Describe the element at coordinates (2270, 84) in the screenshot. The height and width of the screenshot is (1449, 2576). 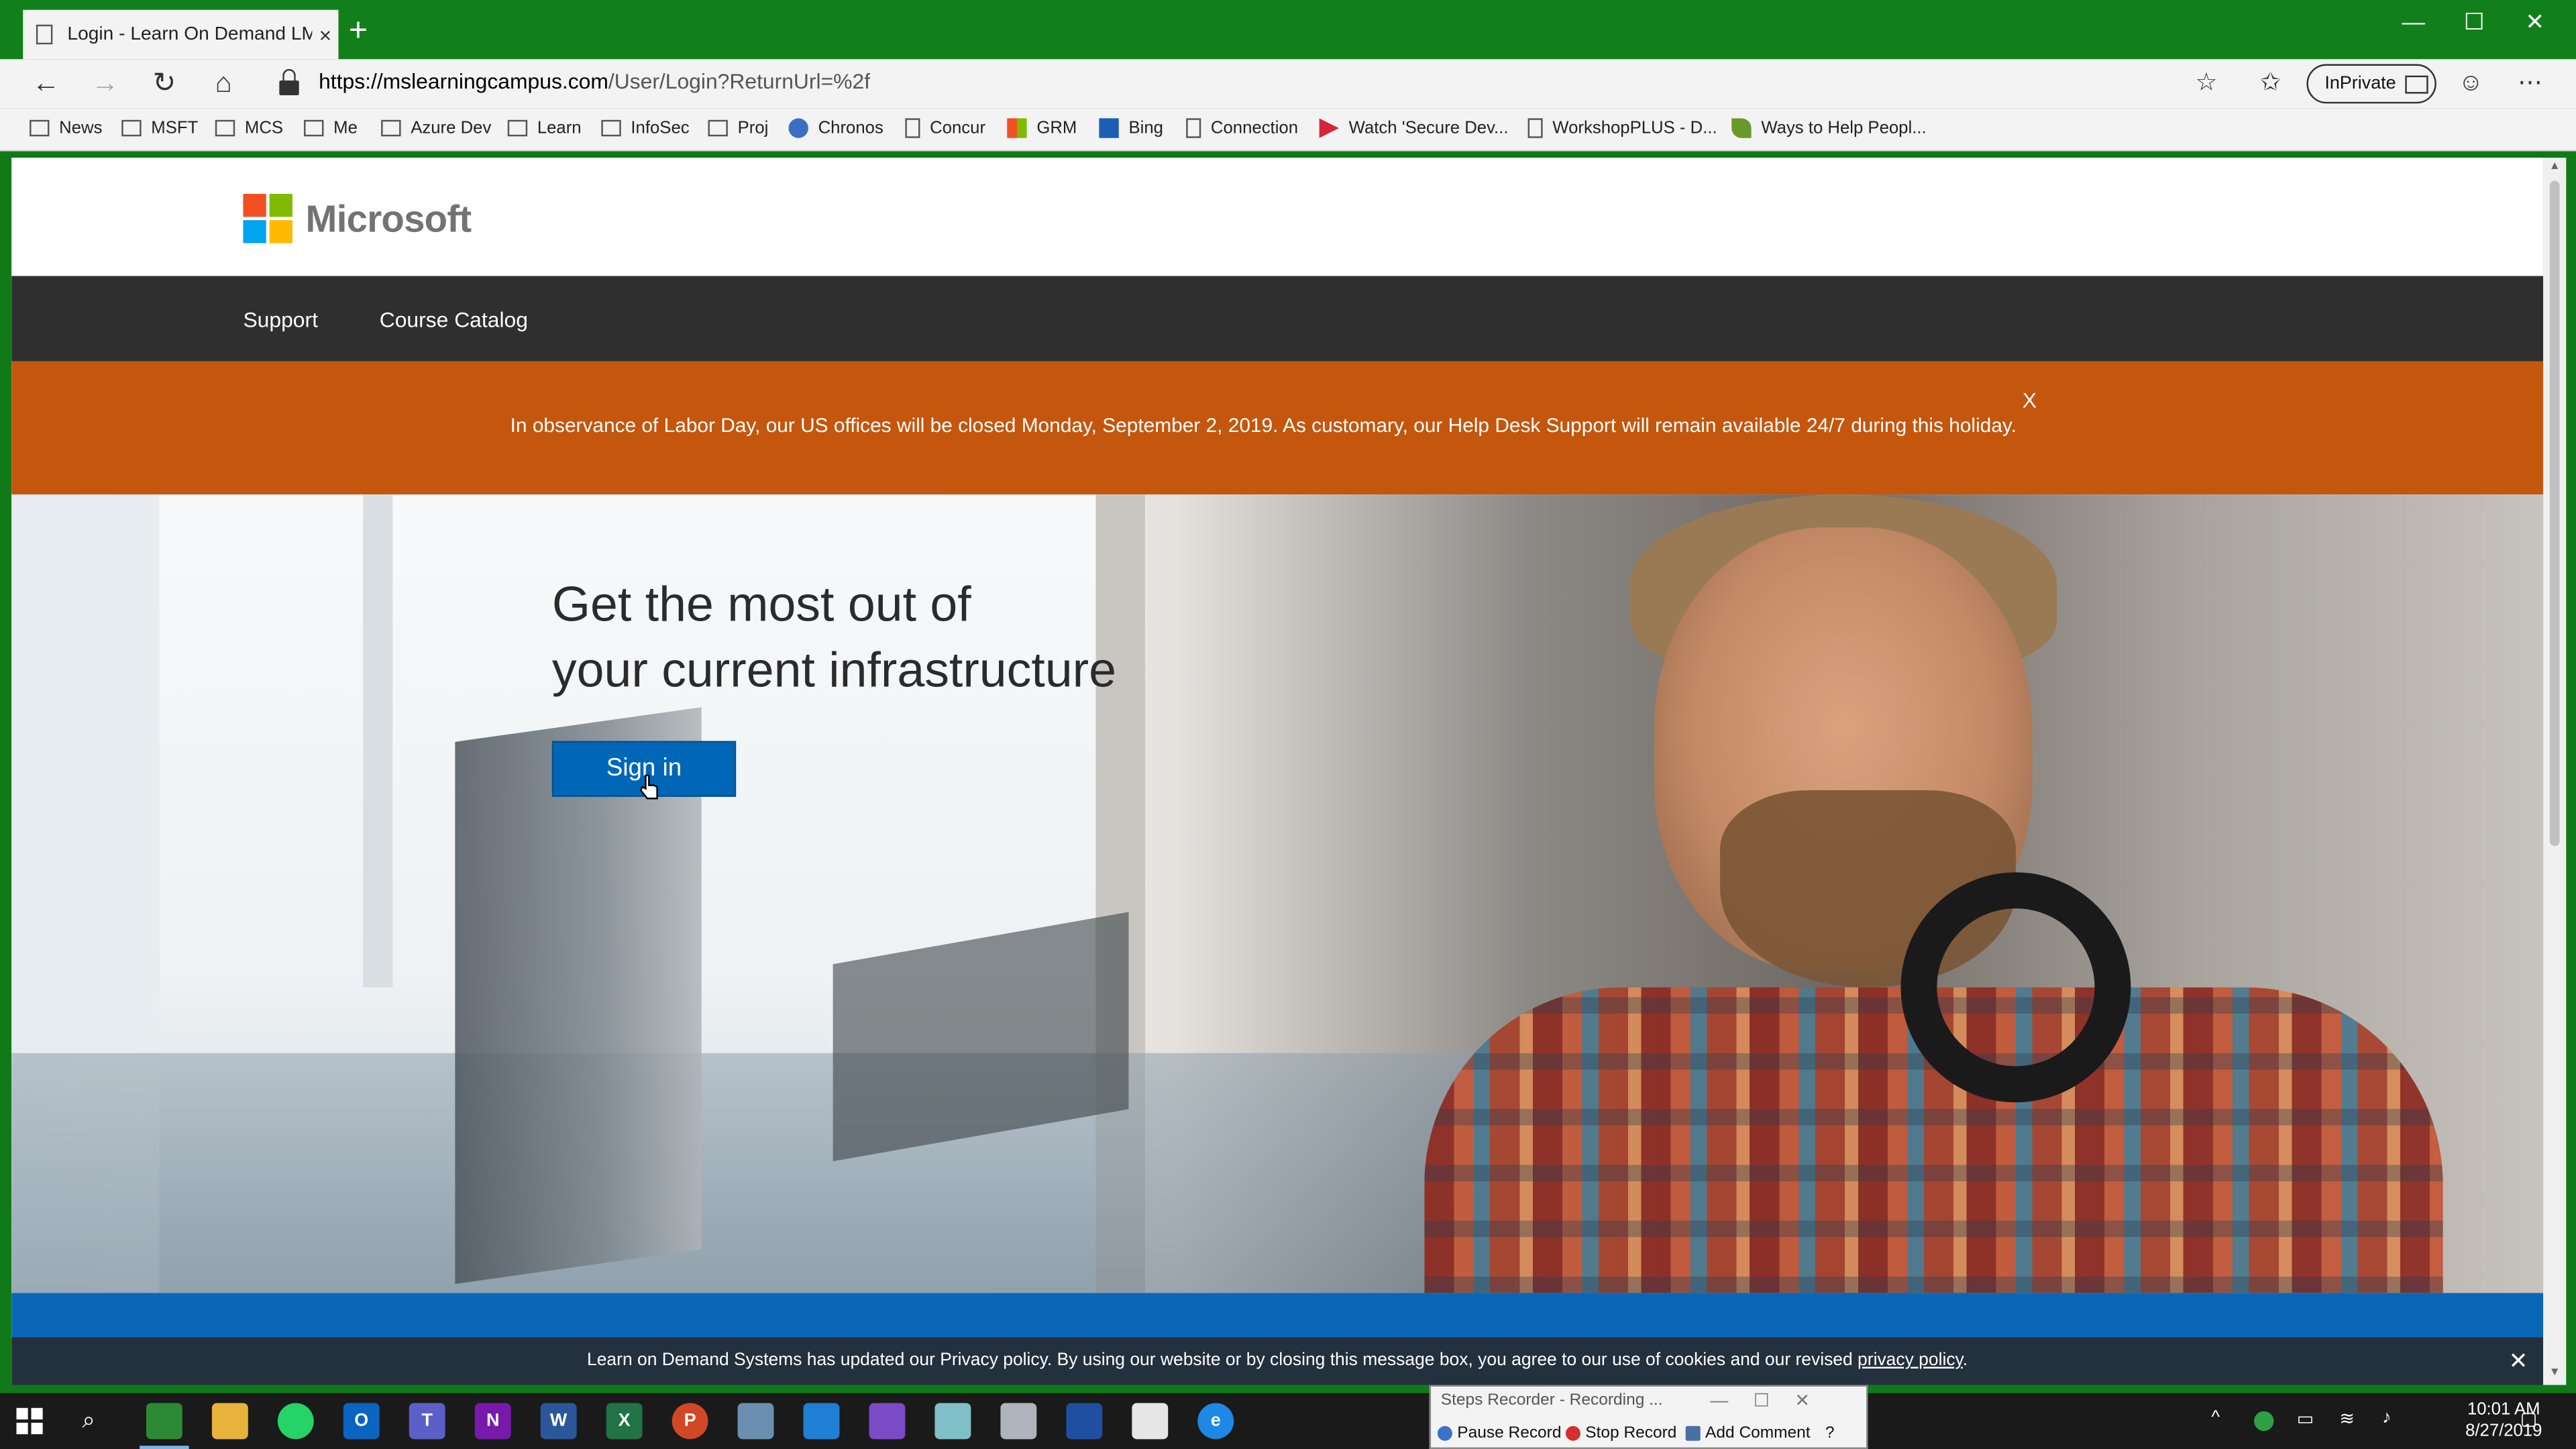
I see `favorites-list-icon: ✩` at that location.